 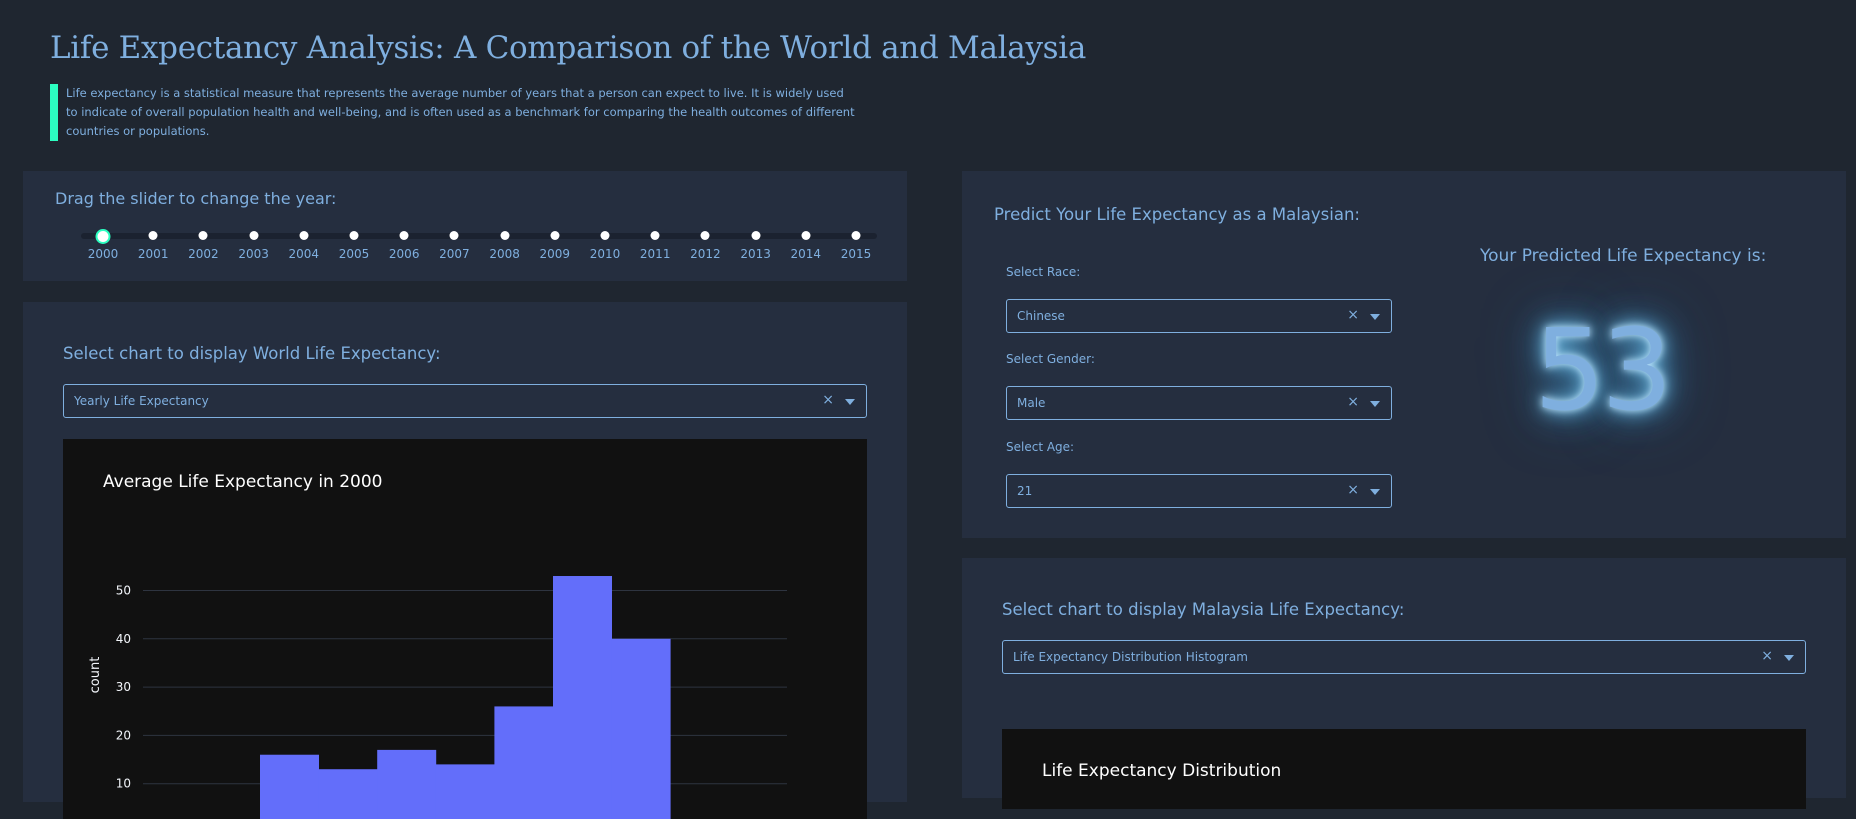 What do you see at coordinates (103, 254) in the screenshot?
I see `slider-label-2000: 2000` at bounding box center [103, 254].